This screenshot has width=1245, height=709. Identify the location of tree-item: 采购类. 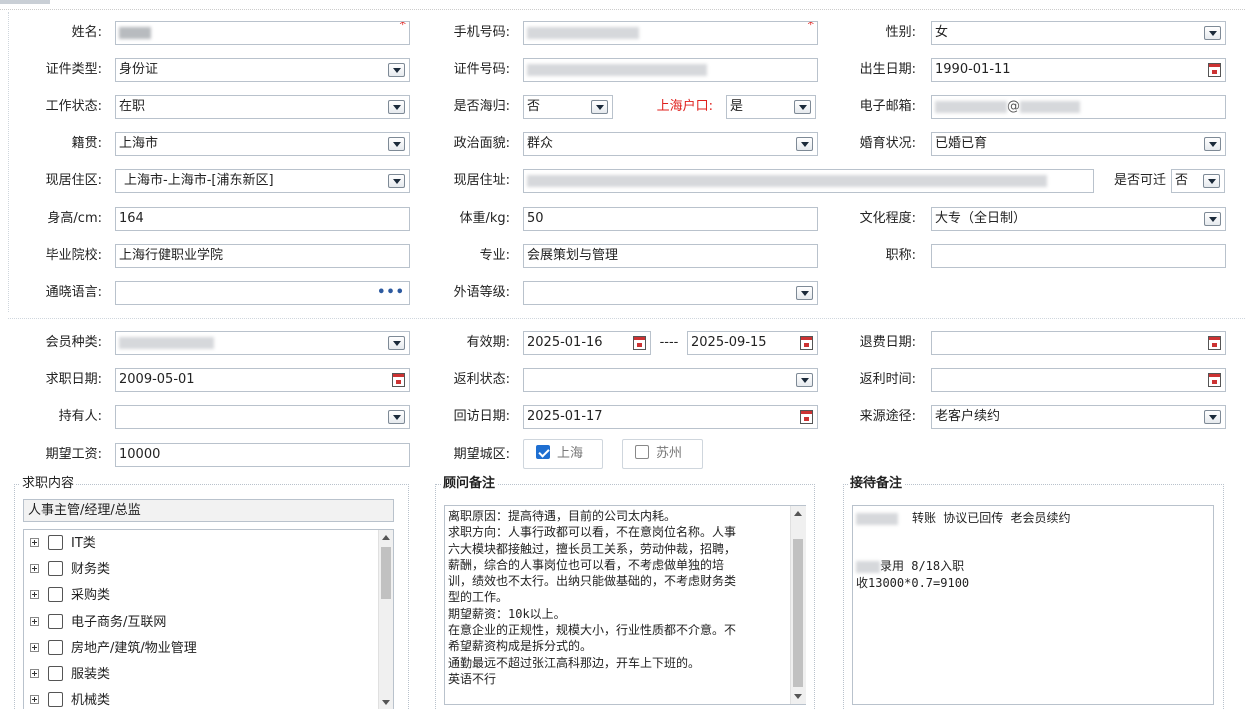
(70, 596).